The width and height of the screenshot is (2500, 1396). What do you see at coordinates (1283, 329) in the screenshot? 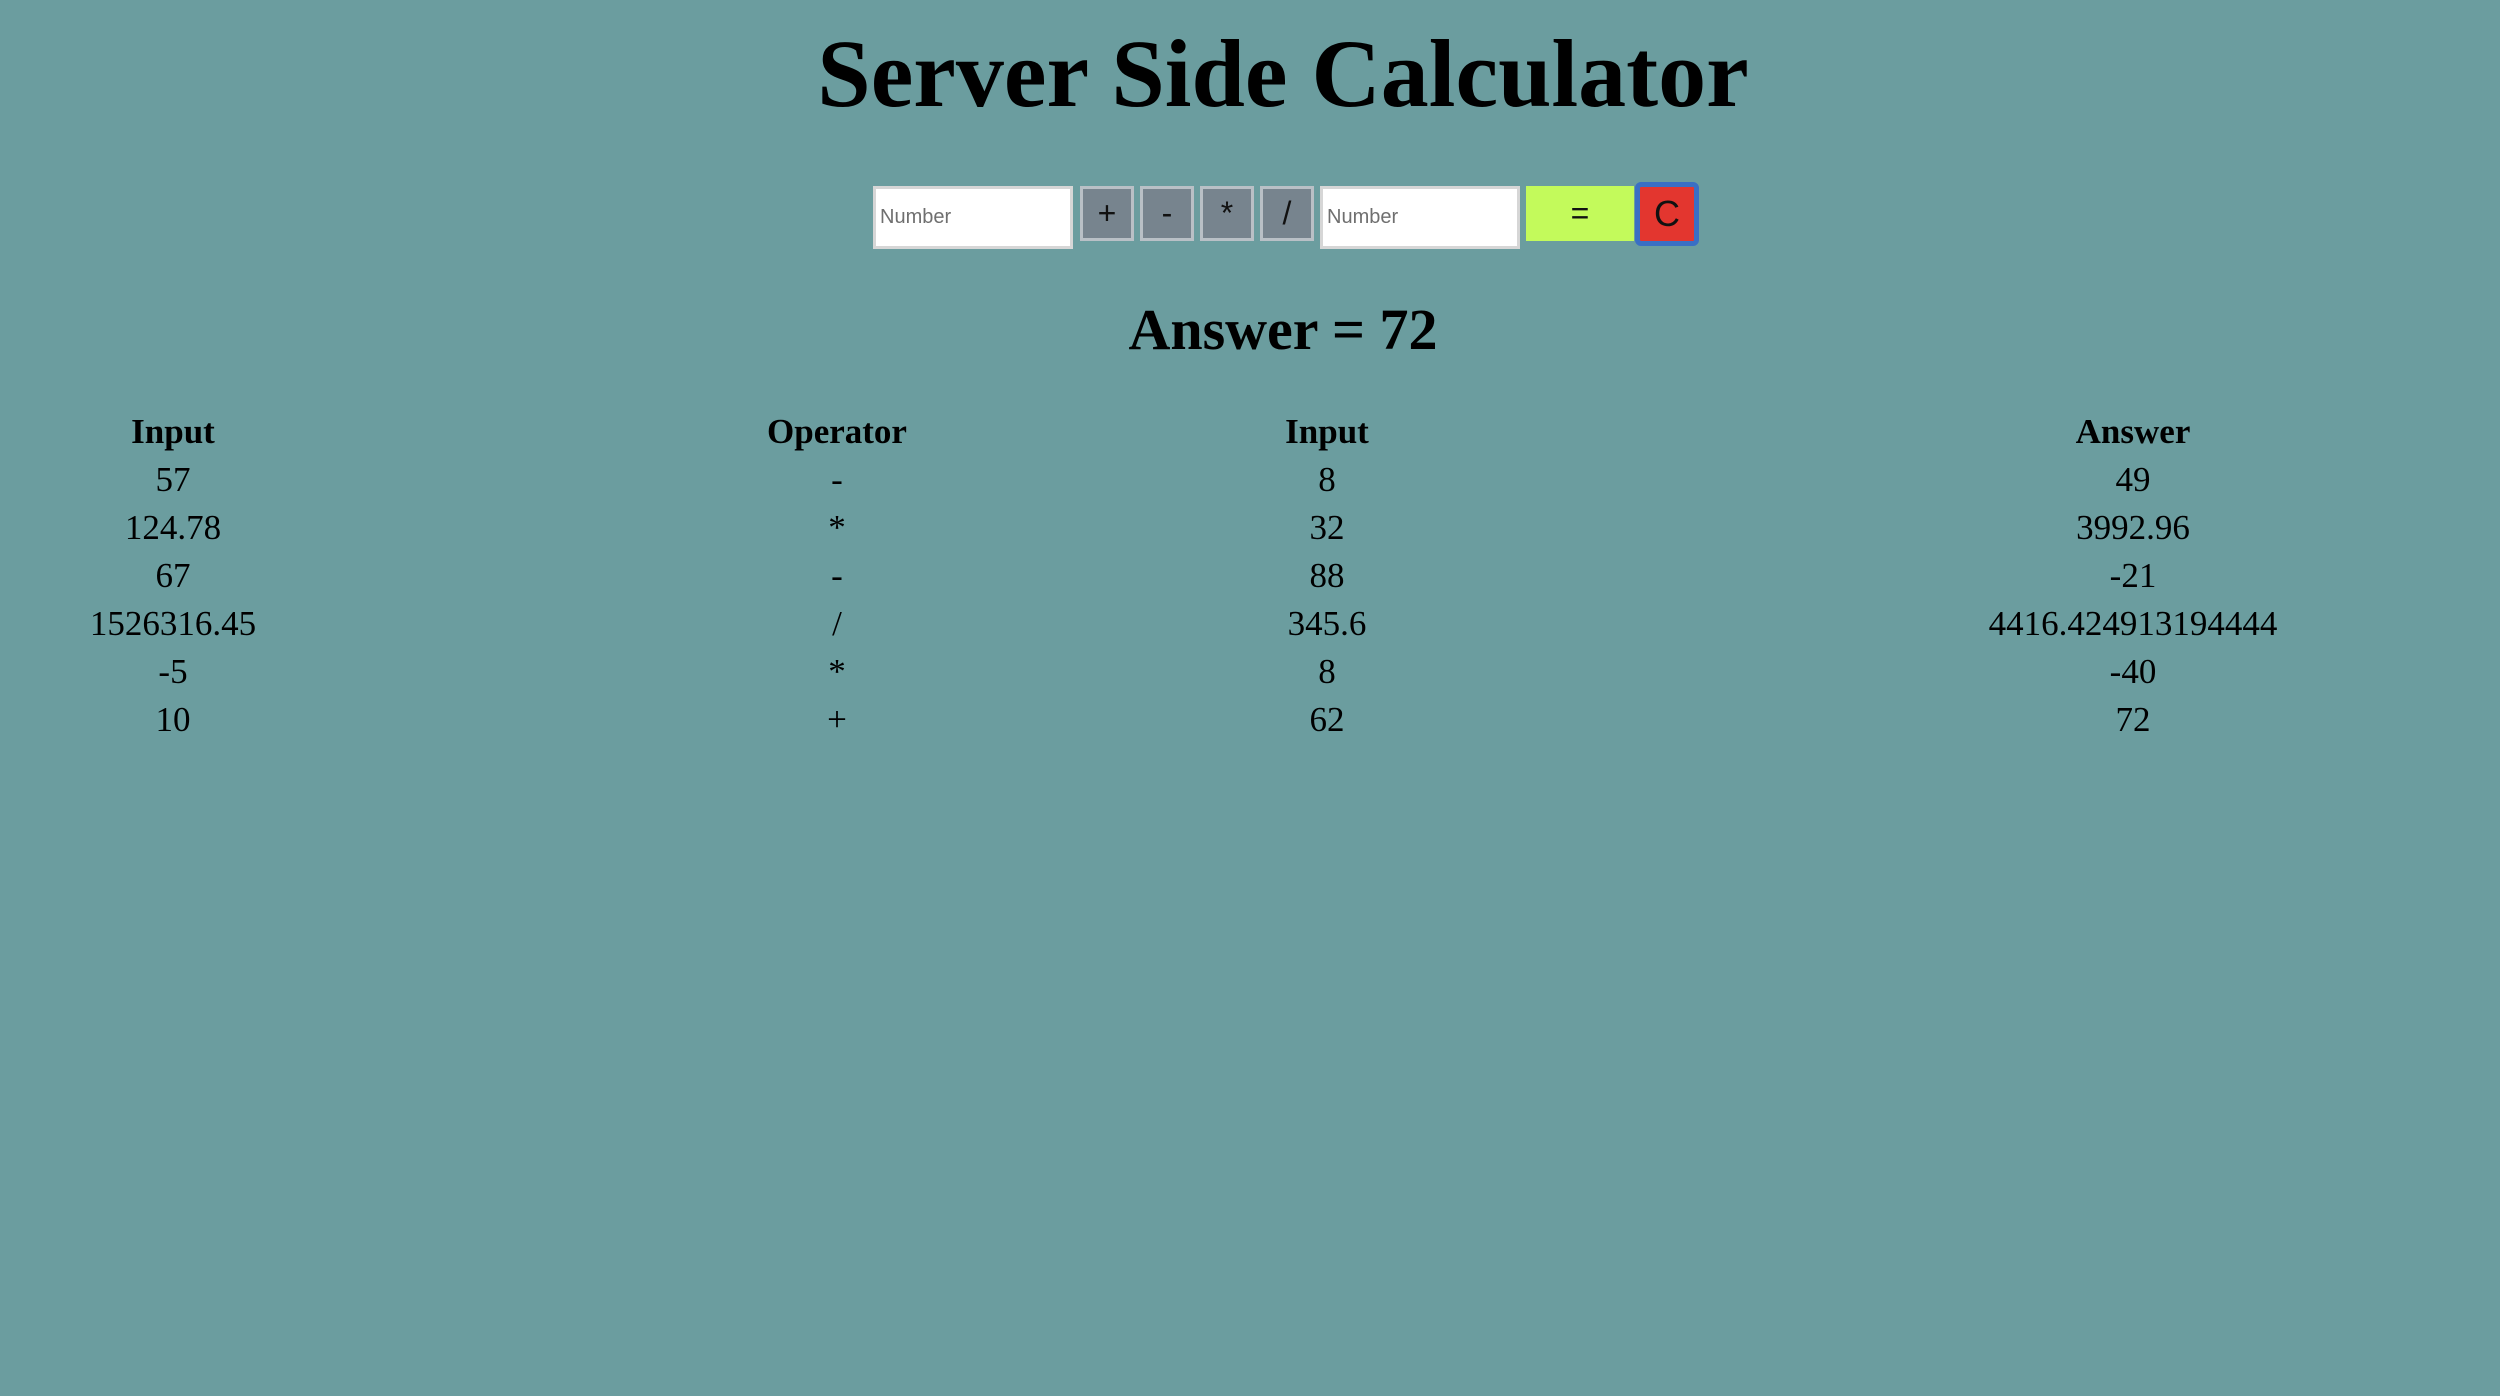
I see `answer-display: Answer = 72` at bounding box center [1283, 329].